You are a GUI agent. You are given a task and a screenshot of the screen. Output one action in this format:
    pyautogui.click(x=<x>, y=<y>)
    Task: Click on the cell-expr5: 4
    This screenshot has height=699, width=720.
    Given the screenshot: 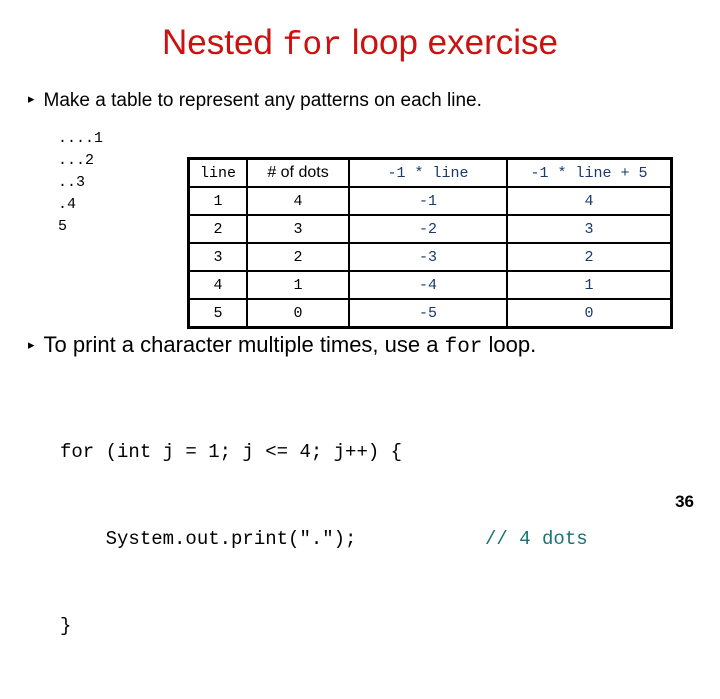 What is the action you would take?
    pyautogui.click(x=589, y=201)
    